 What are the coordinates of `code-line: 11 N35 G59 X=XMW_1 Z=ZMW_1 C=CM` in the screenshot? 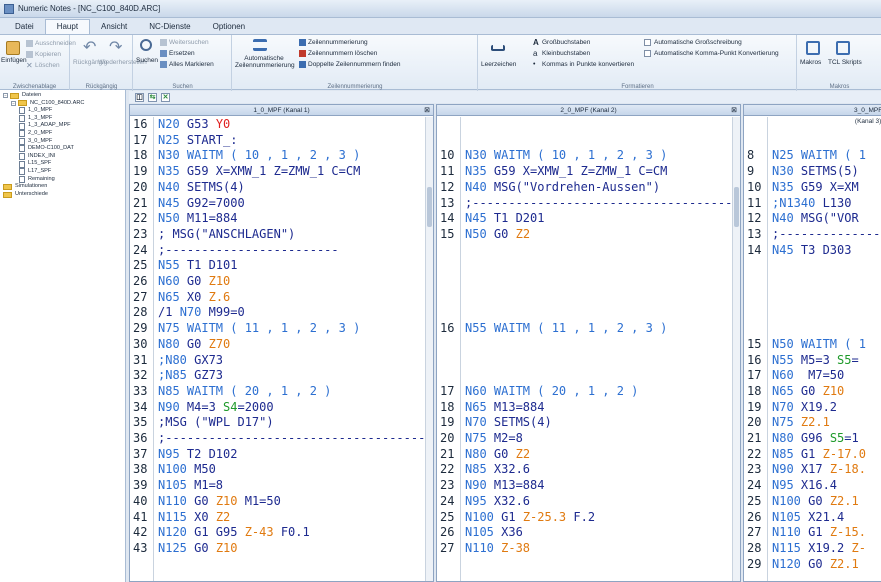 It's located at (588, 172).